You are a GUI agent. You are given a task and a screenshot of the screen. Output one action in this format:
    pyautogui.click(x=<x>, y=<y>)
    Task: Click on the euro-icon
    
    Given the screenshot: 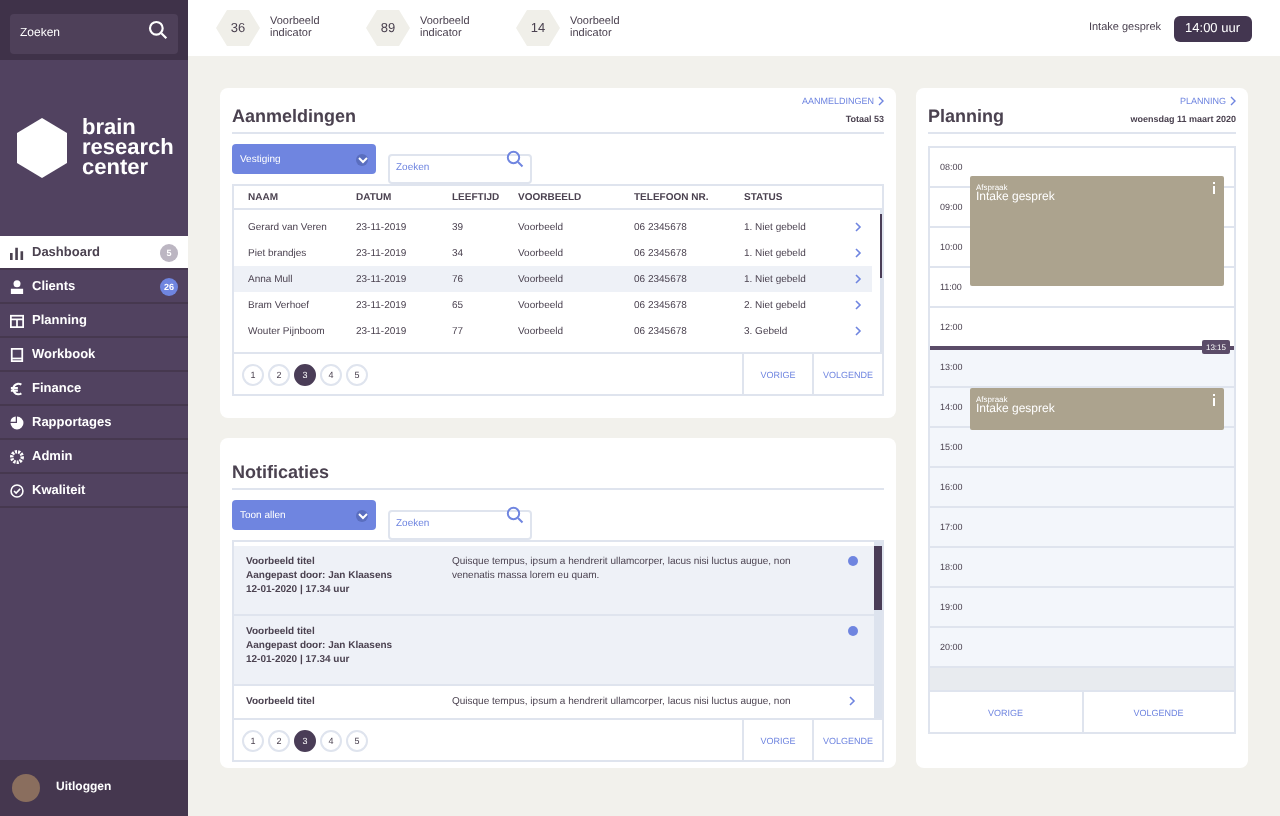 What is the action you would take?
    pyautogui.click(x=17, y=388)
    